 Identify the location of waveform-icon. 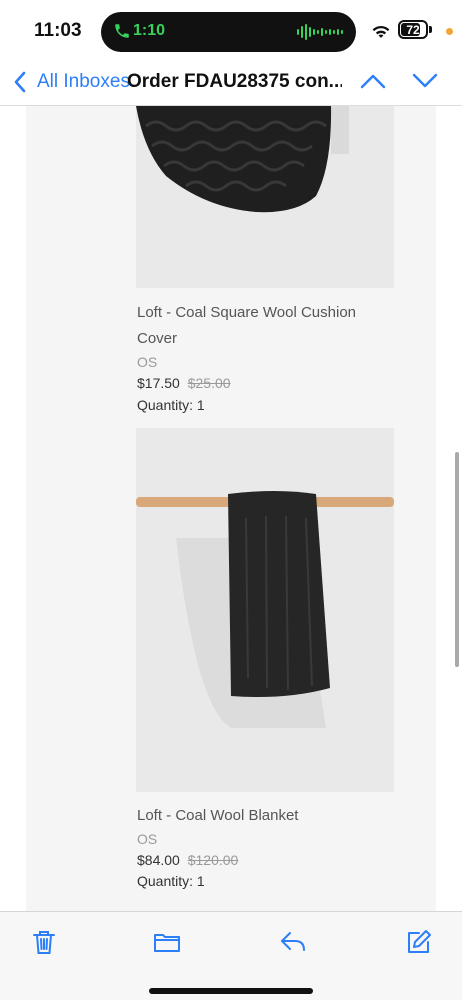
(320, 32).